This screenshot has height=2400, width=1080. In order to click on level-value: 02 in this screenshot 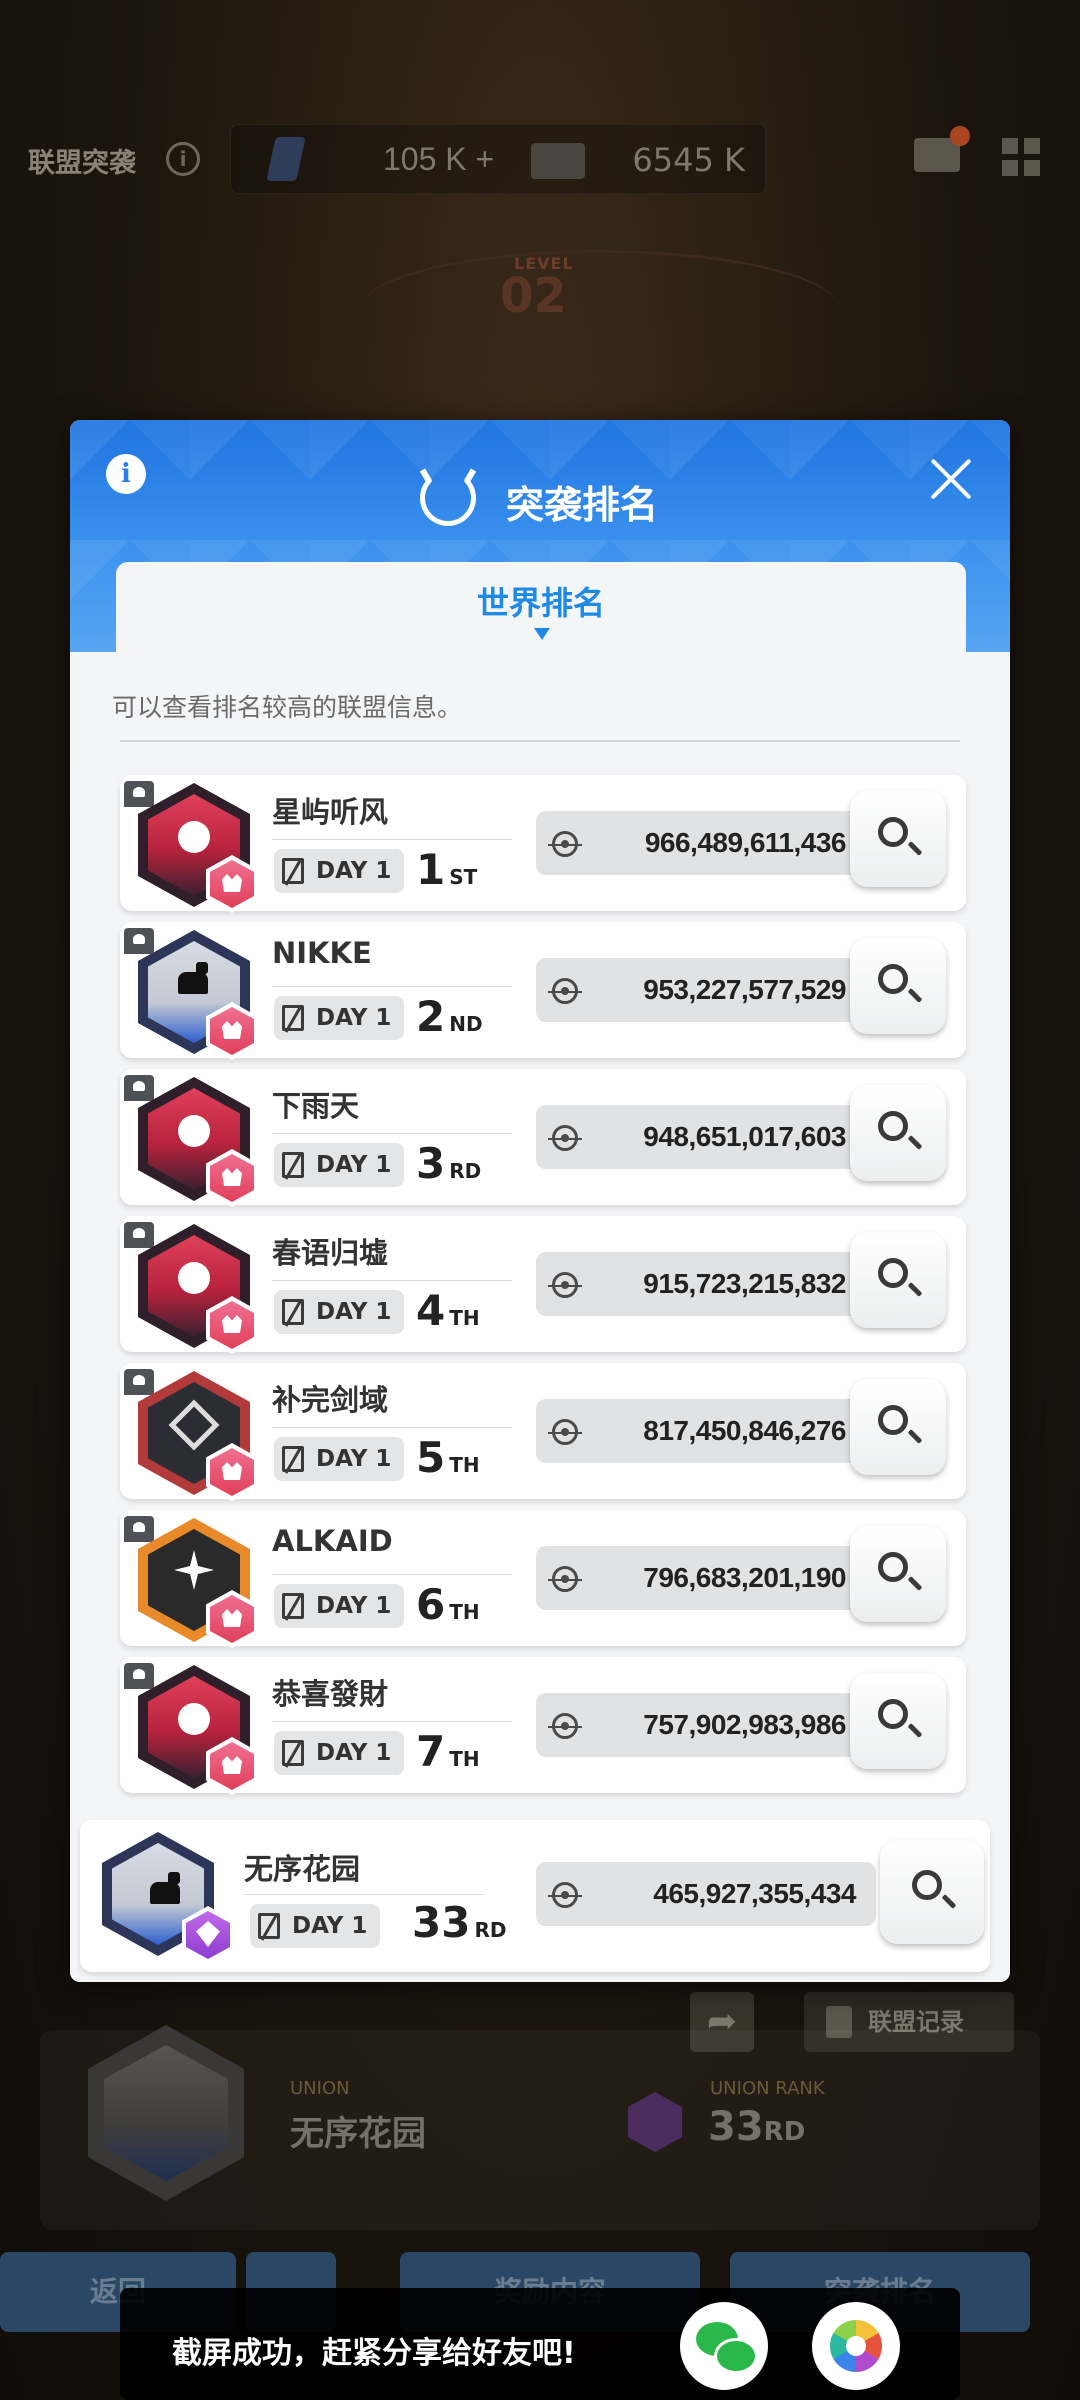, I will do `click(533, 296)`.